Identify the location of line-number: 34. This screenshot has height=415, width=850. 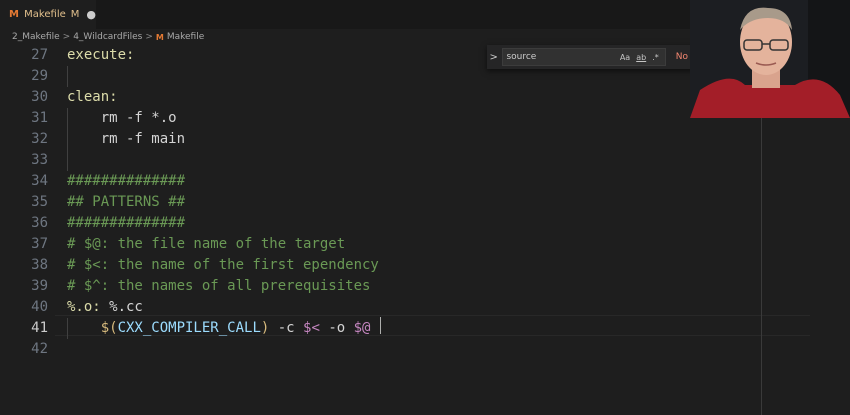
(39, 181).